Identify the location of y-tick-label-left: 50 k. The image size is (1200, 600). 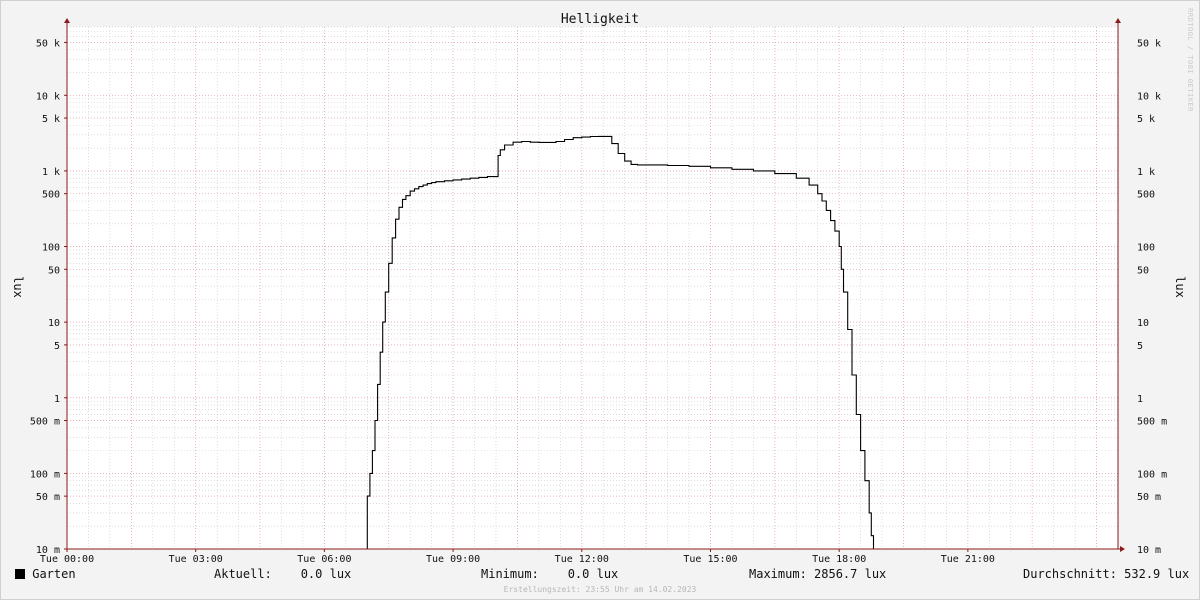
(48, 43).